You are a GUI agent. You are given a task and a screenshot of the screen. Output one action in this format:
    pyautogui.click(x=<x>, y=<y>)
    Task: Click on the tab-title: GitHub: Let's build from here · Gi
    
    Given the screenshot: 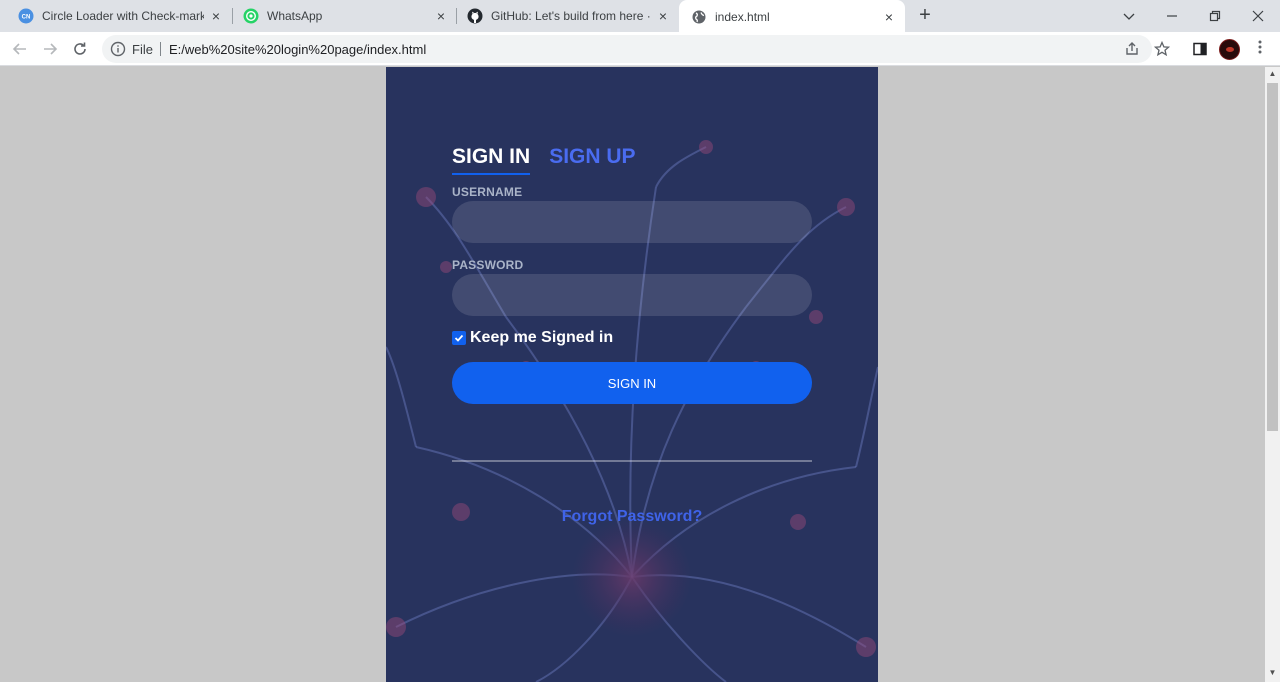 What is the action you would take?
    pyautogui.click(x=571, y=16)
    